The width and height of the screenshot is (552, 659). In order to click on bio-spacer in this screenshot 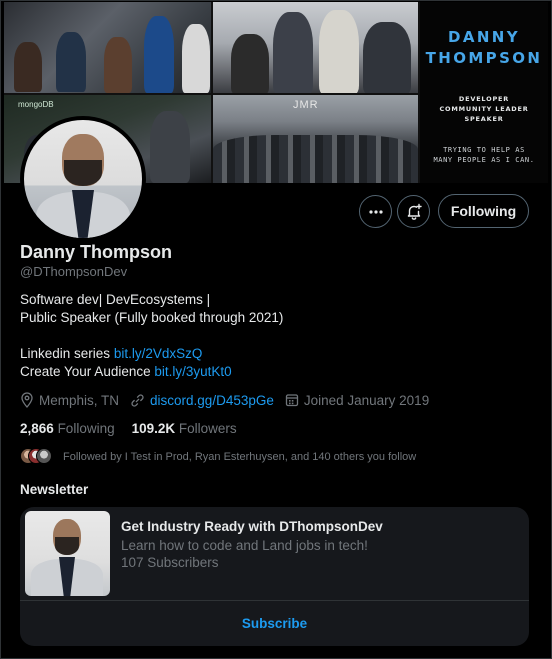, I will do `click(270, 336)`.